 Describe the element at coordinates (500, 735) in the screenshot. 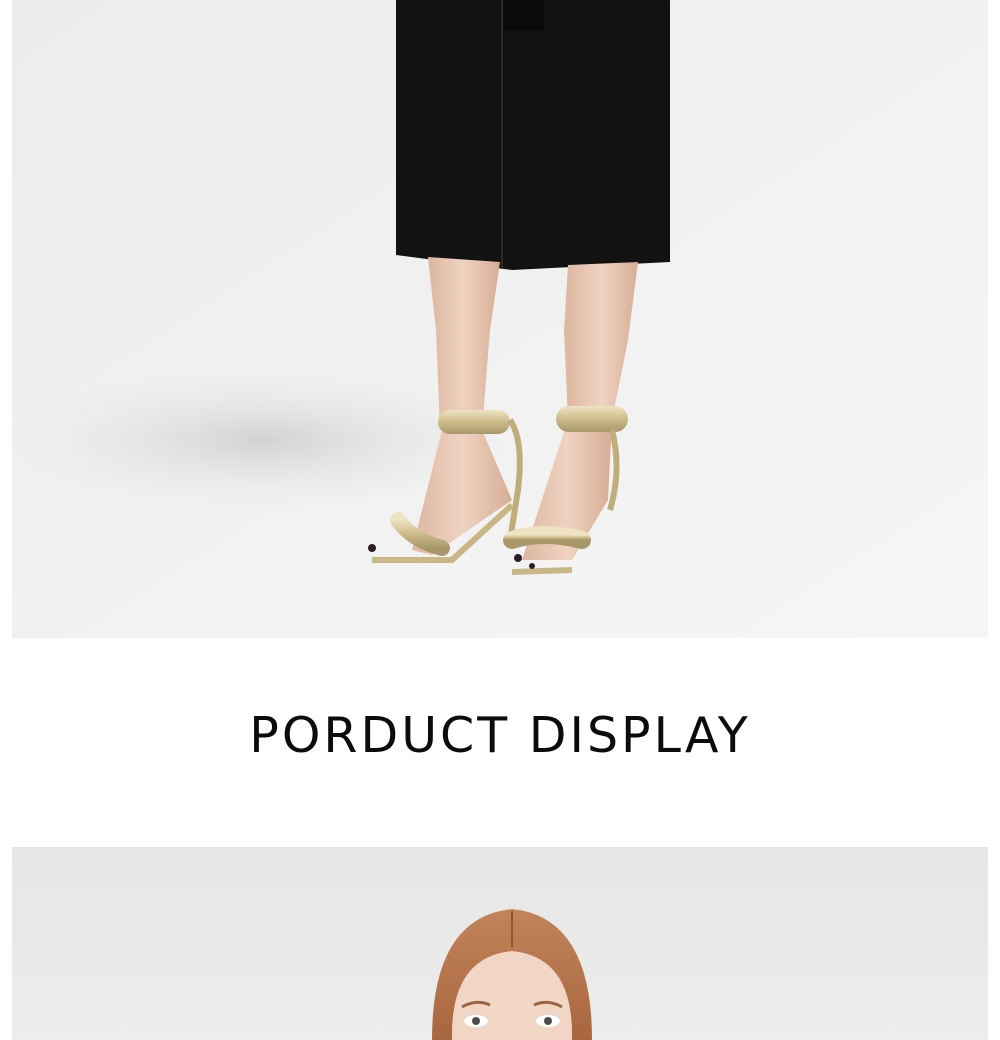

I see `product-display-heading: PORDUCT DISPLAY` at that location.